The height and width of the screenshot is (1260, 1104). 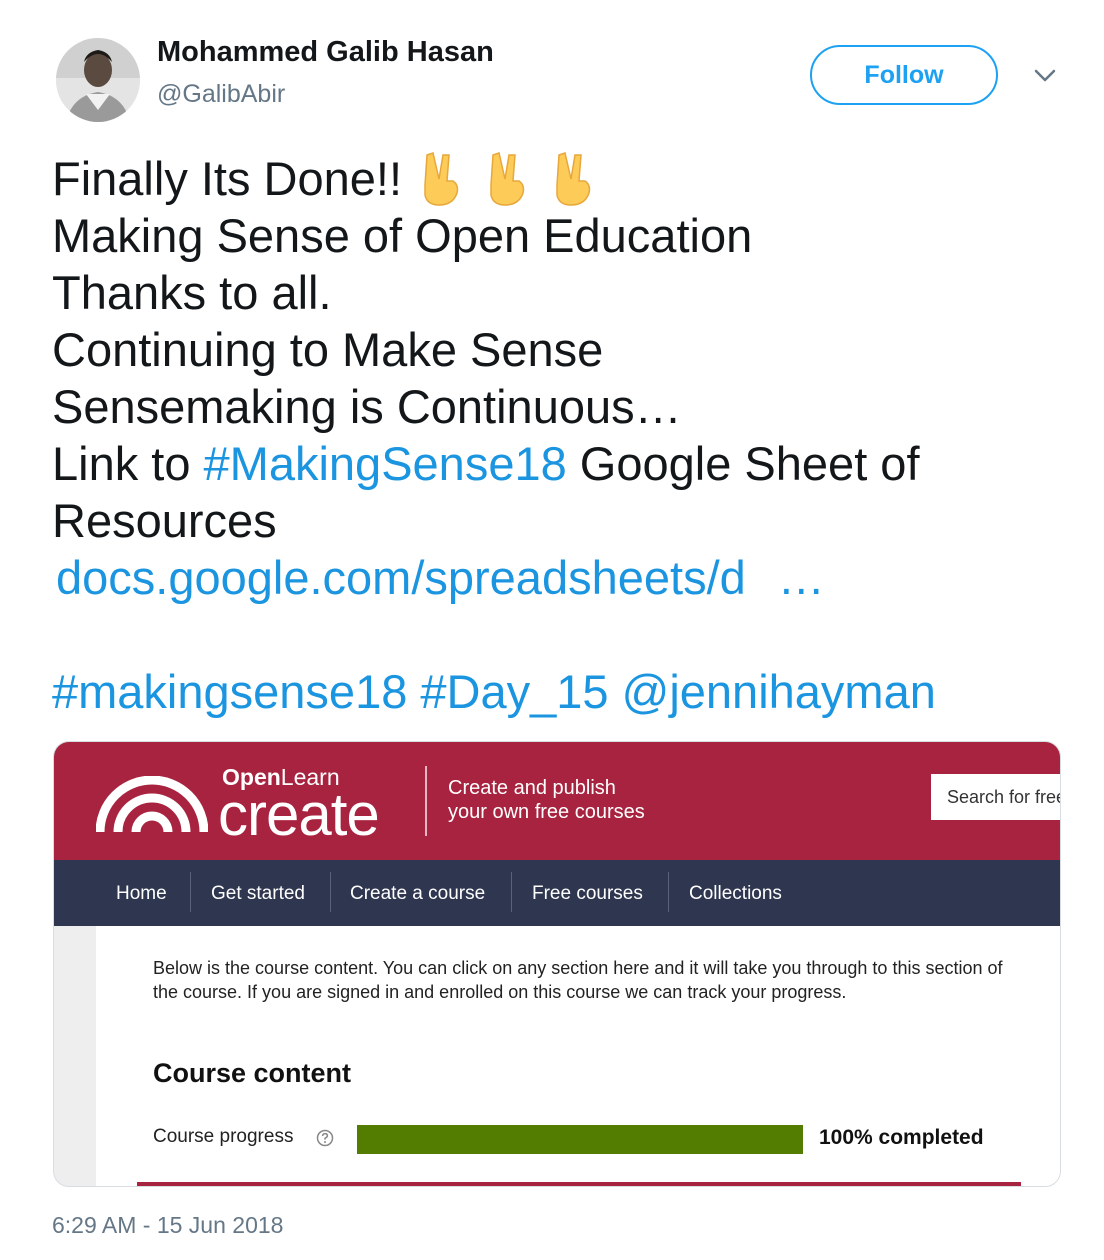 I want to click on tweet-line-text: Google Sheet of, so click(x=743, y=463).